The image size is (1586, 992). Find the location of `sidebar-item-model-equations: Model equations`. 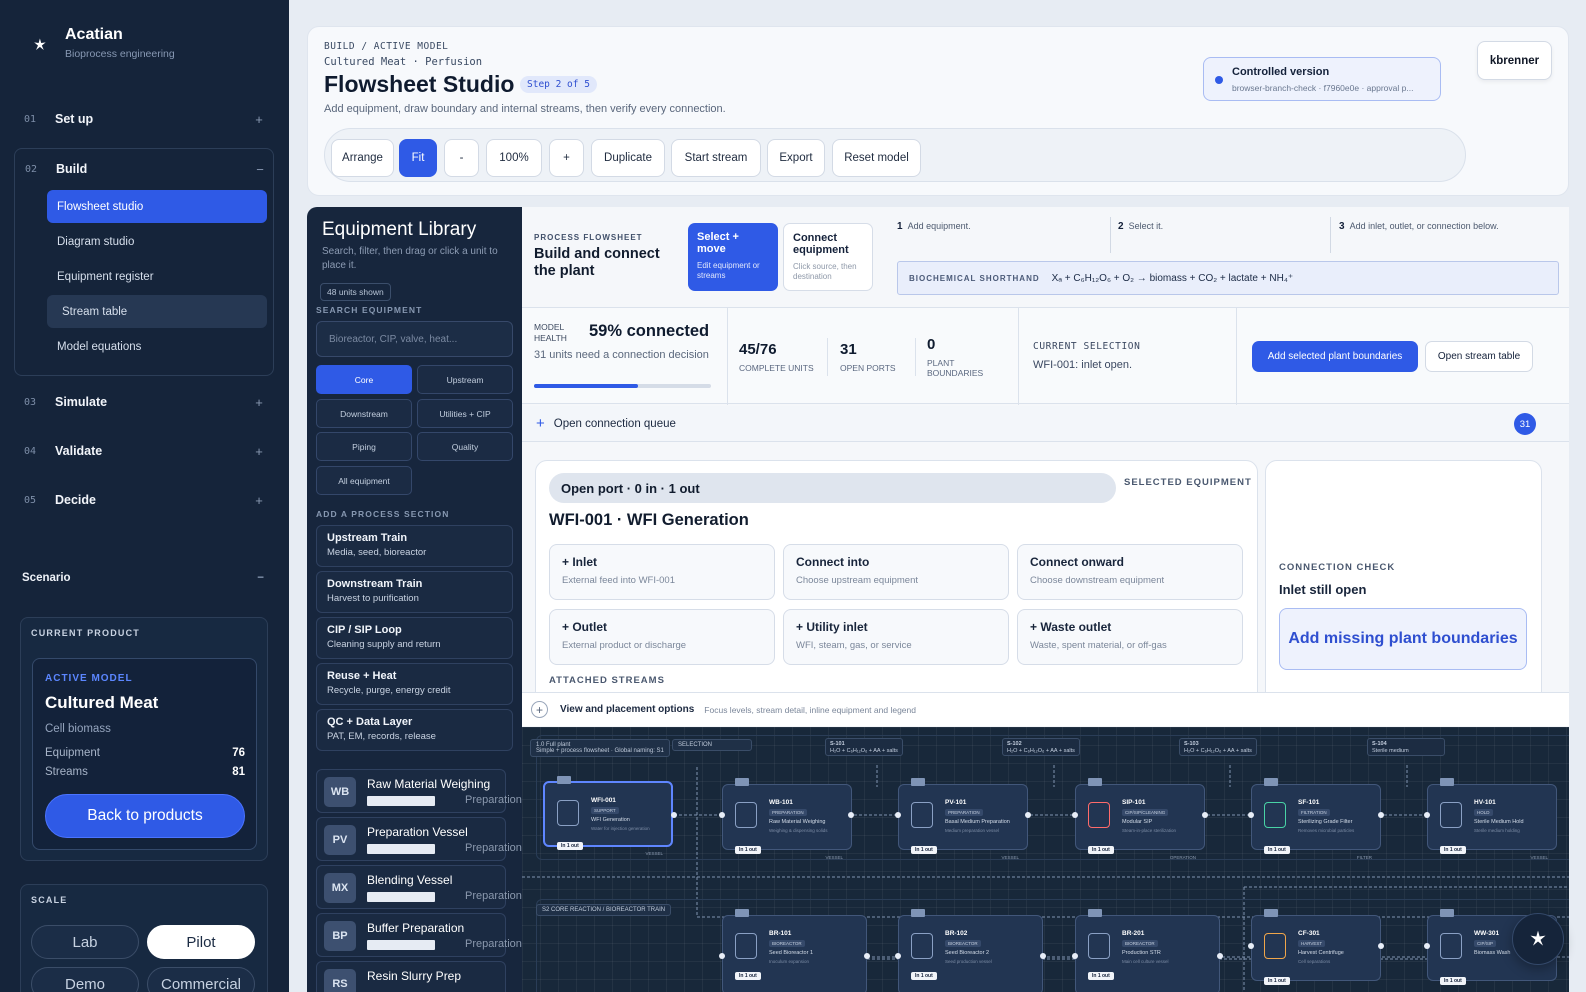

sidebar-item-model-equations: Model equations is located at coordinates (157, 346).